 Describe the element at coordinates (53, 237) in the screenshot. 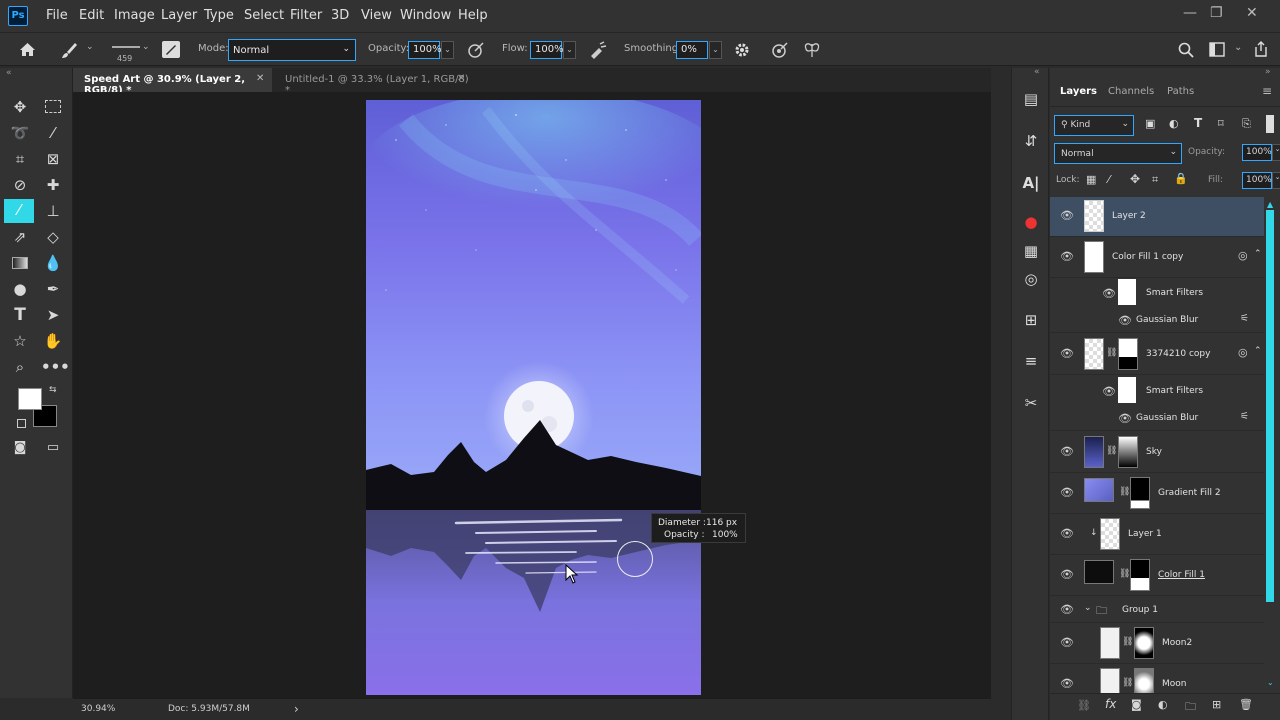

I see `eraser-tool-icon: ◇` at that location.